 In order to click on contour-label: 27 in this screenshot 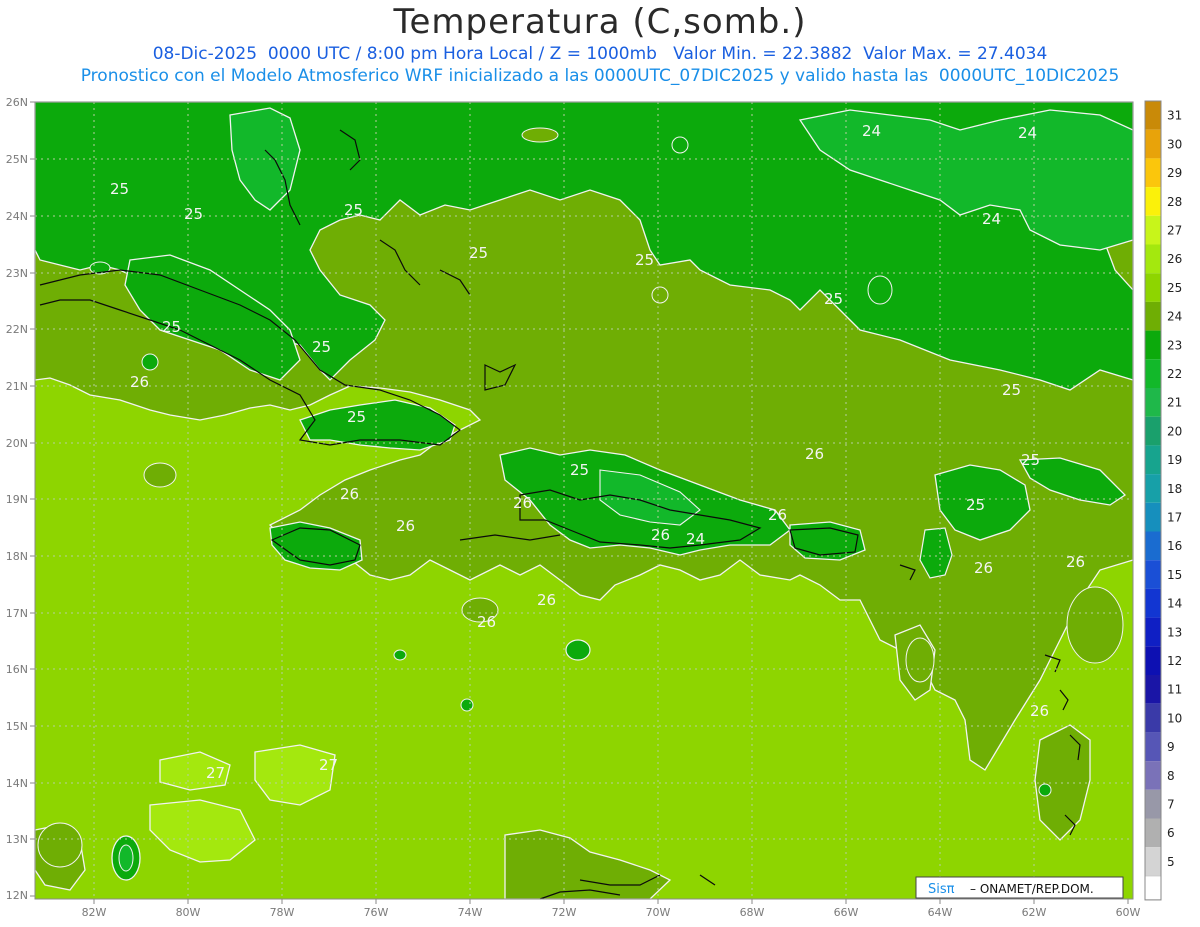, I will do `click(215, 773)`.